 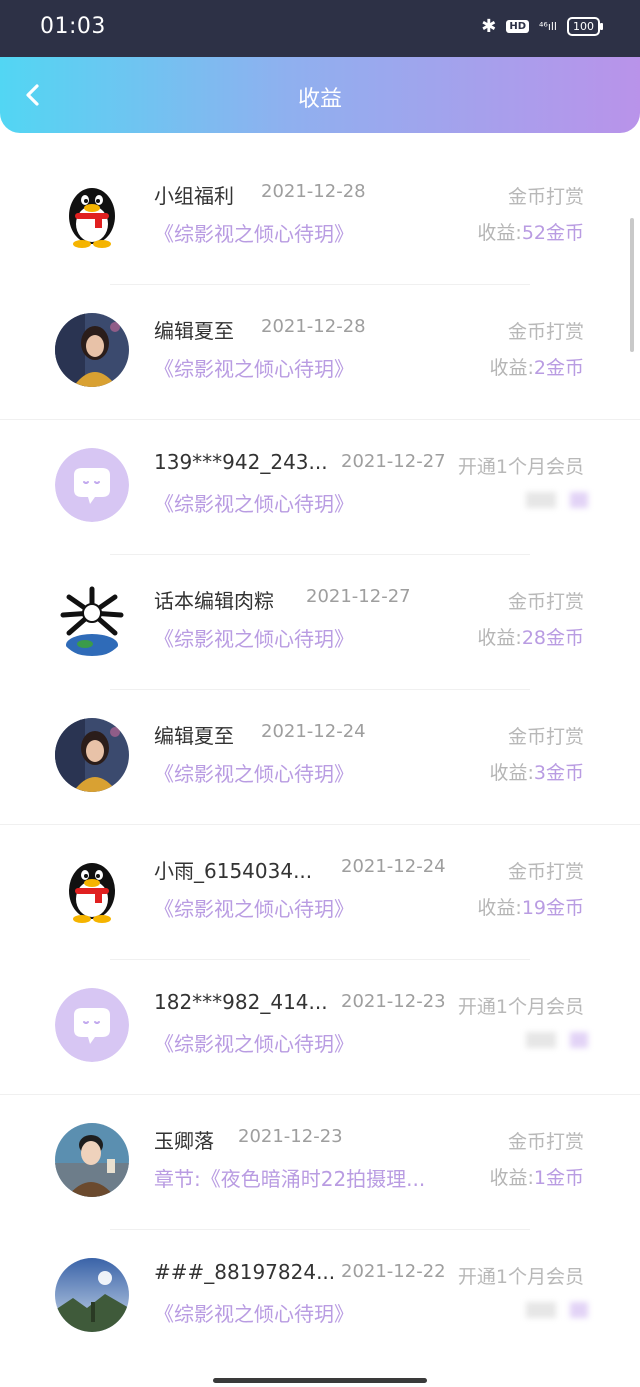 What do you see at coordinates (552, 233) in the screenshot?
I see `income-value: 52金币` at bounding box center [552, 233].